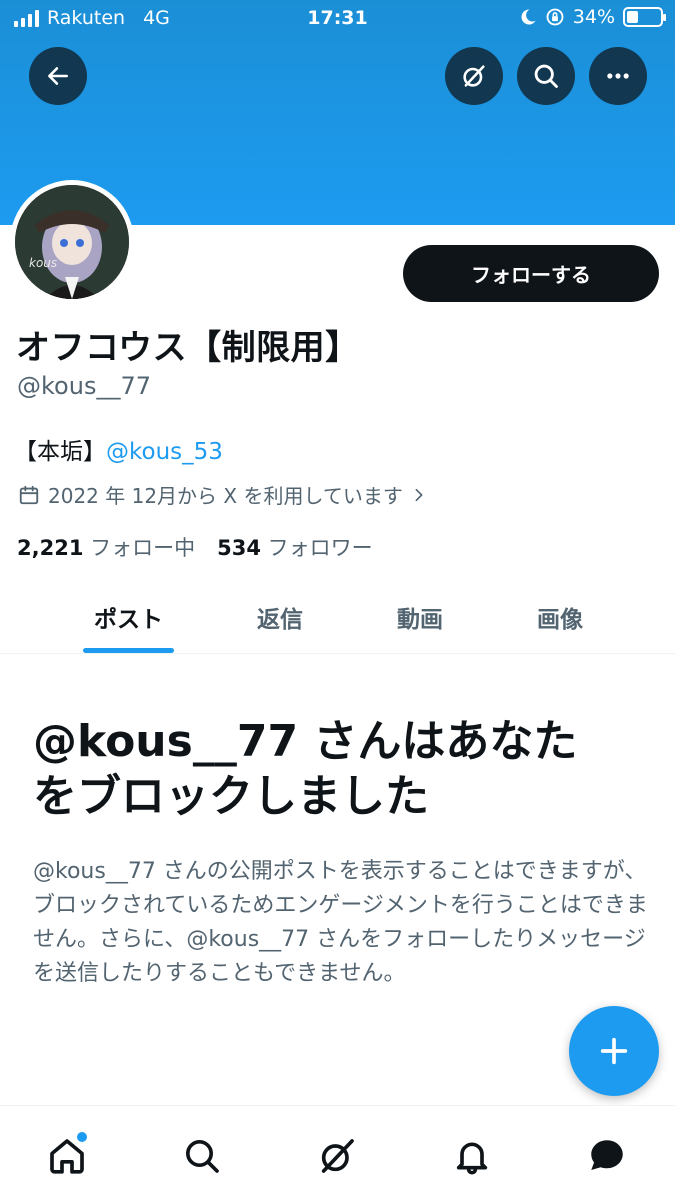 Image resolution: width=675 pixels, height=1200 pixels. Describe the element at coordinates (60, 452) in the screenshot. I see `bio-prefix: 【本垢】` at that location.